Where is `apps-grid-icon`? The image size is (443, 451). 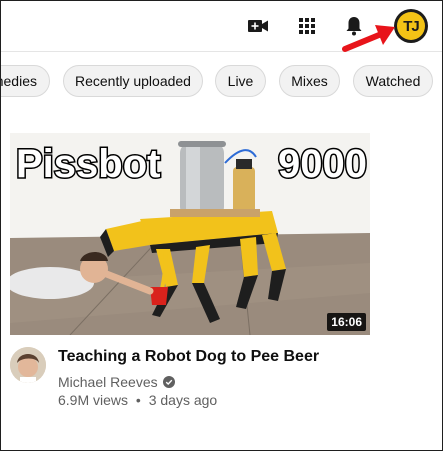 apps-grid-icon is located at coordinates (307, 26).